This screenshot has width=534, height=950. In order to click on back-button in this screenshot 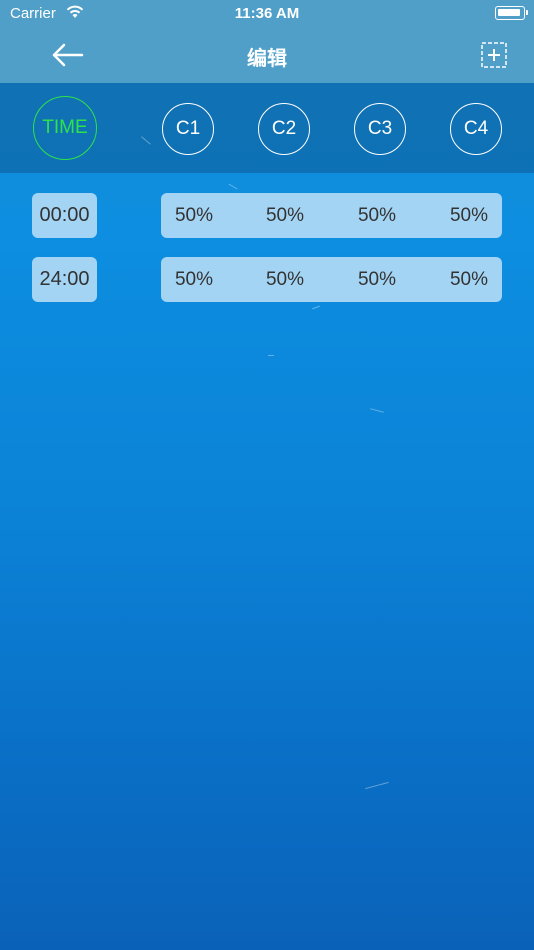, I will do `click(68, 55)`.